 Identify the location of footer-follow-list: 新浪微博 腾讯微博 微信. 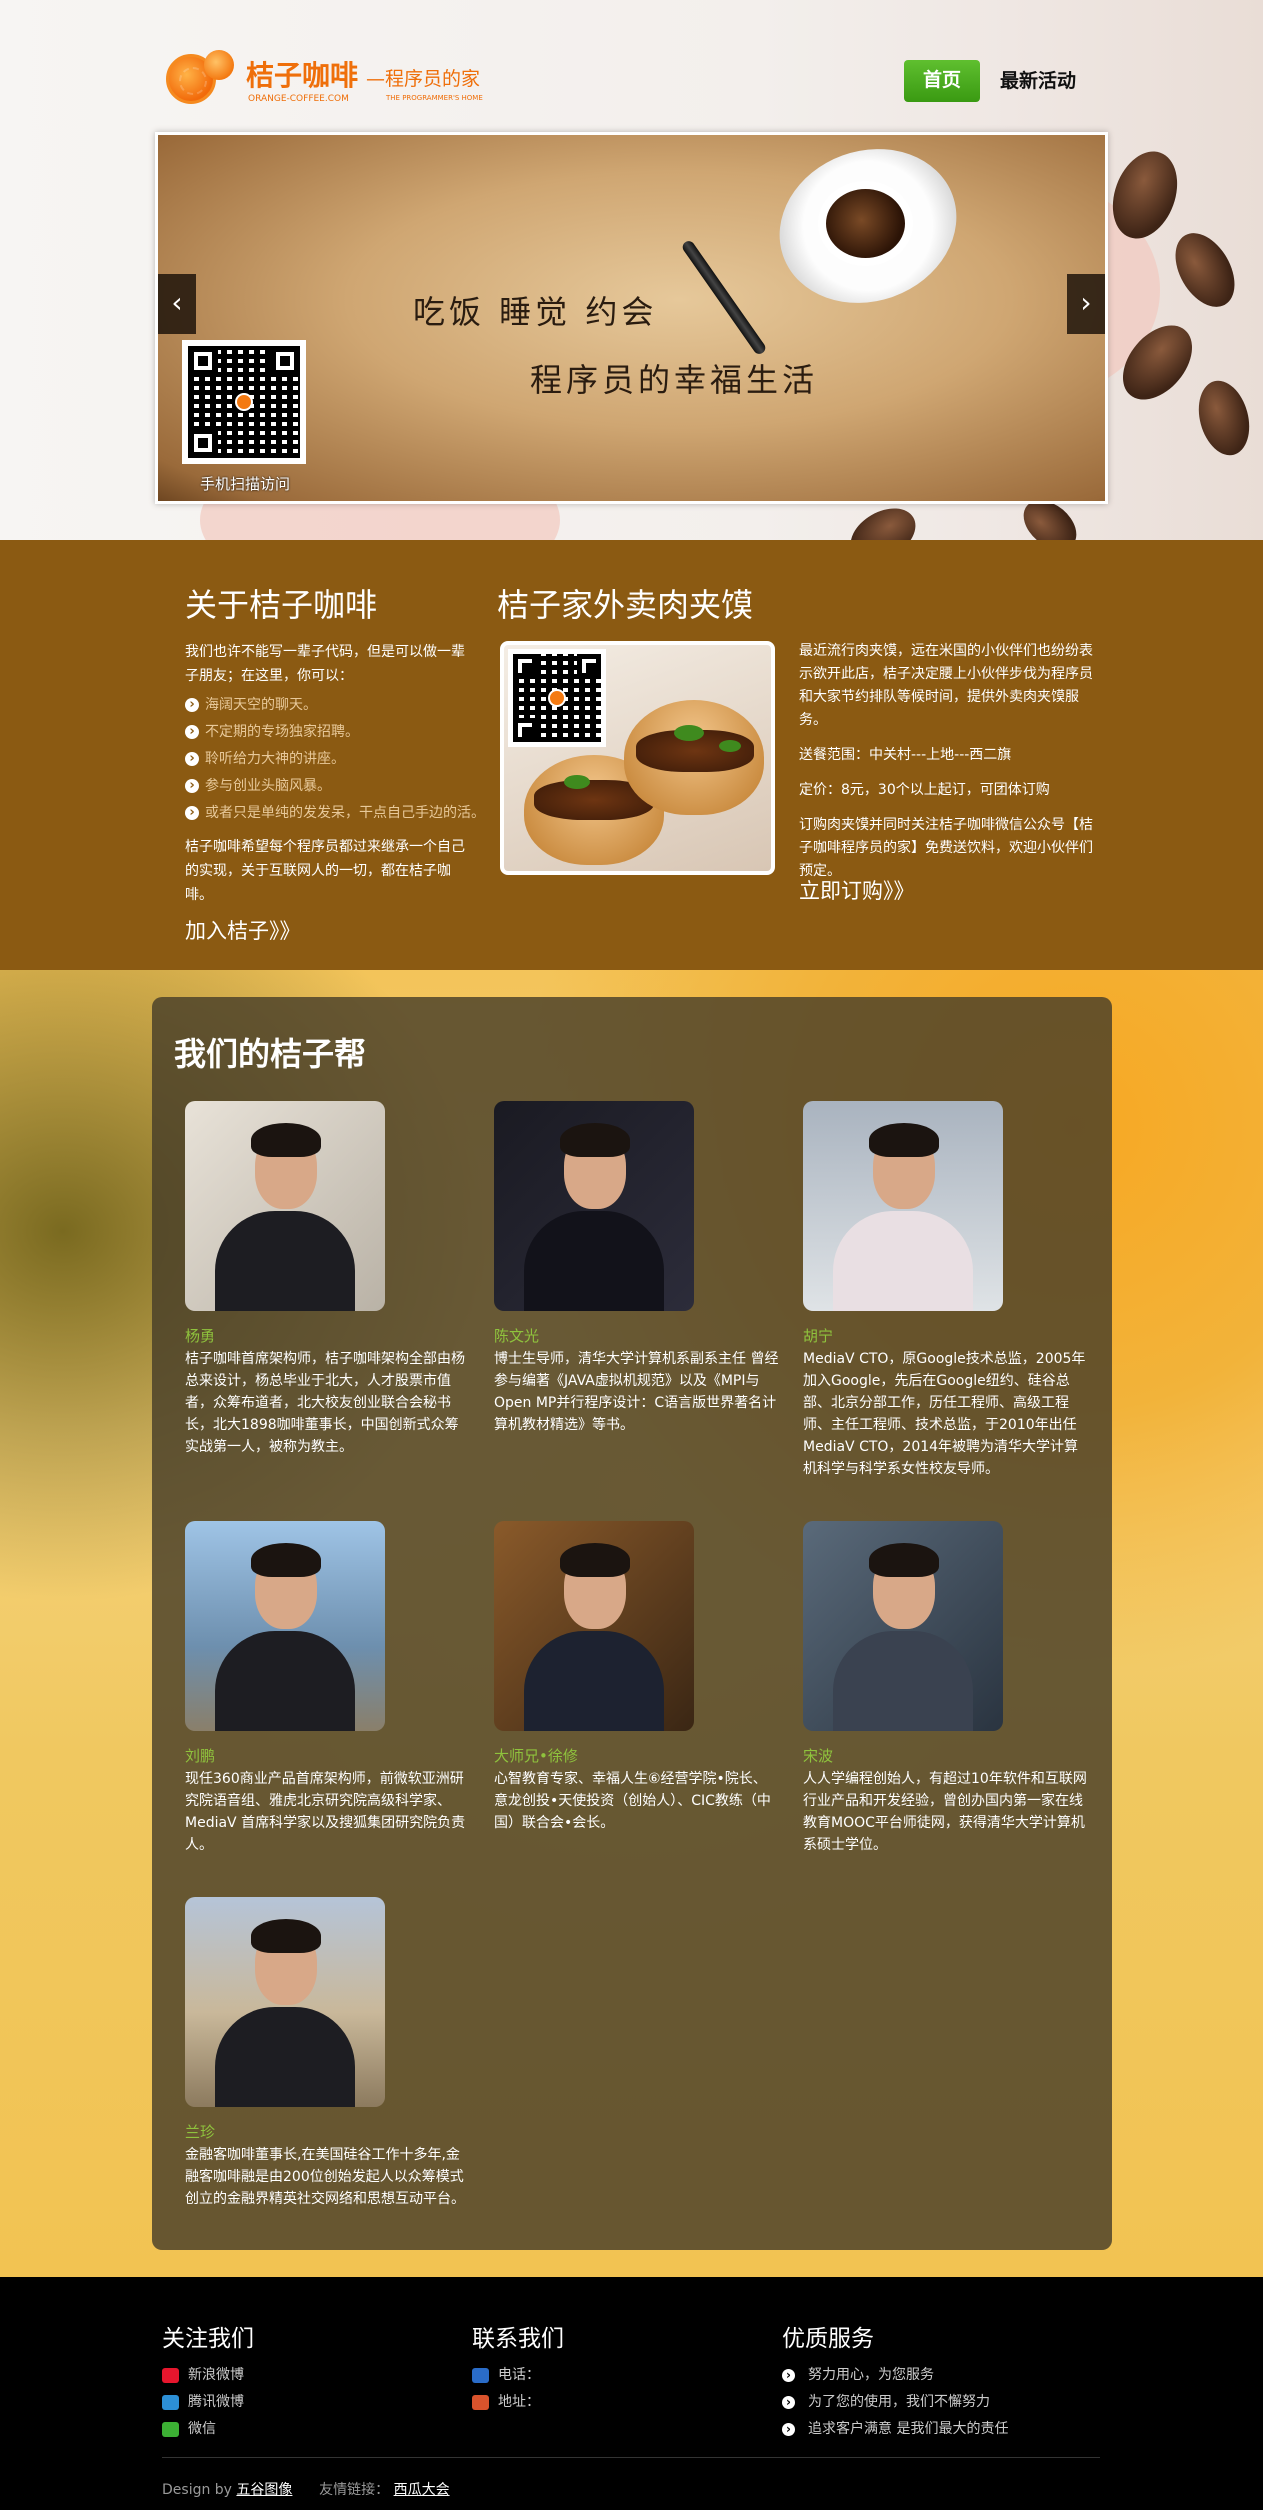
(203, 2402).